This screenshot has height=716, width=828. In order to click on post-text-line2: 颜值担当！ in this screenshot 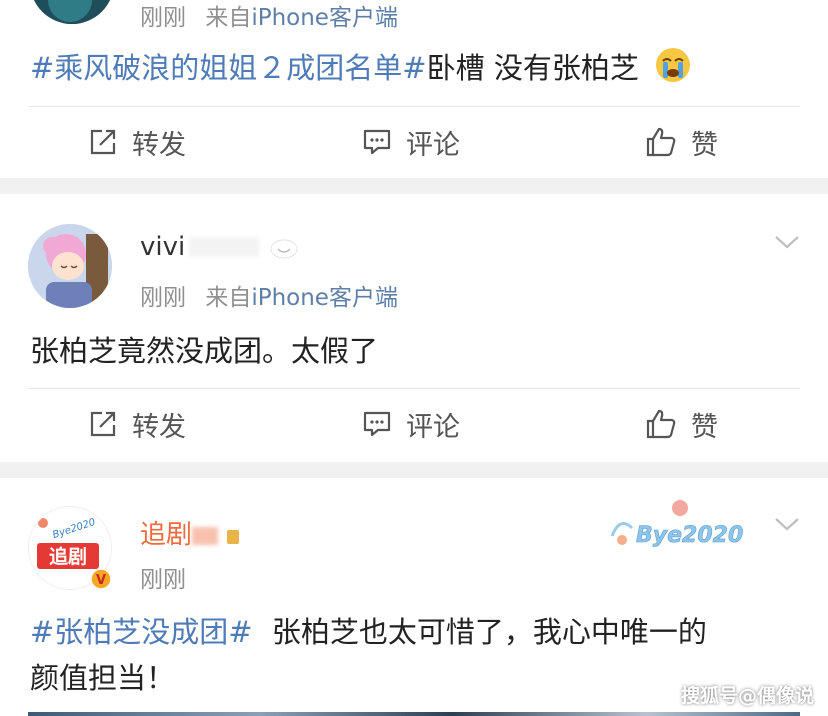, I will do `click(102, 678)`.